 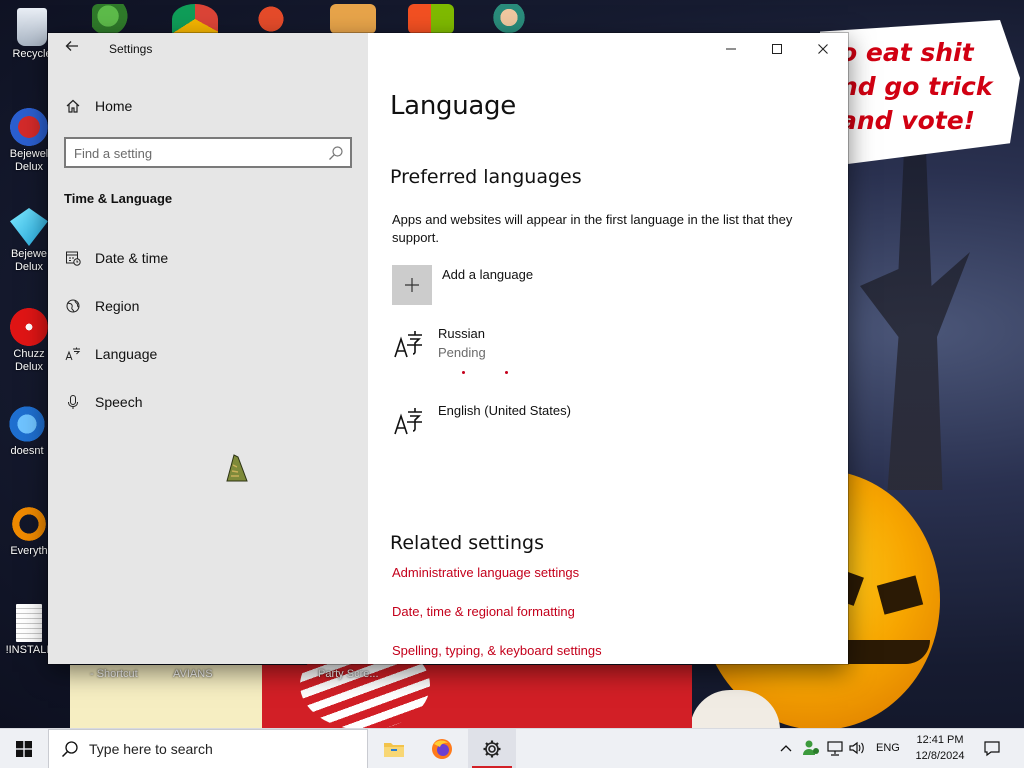 I want to click on back-arrow-icon, so click(x=71, y=46).